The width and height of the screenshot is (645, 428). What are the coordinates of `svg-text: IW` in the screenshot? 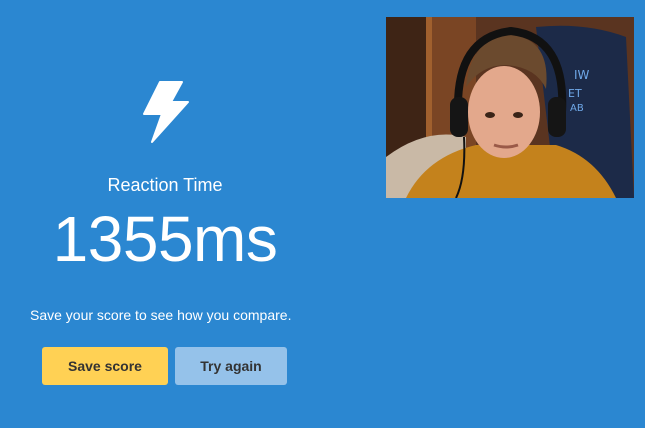 It's located at (582, 75).